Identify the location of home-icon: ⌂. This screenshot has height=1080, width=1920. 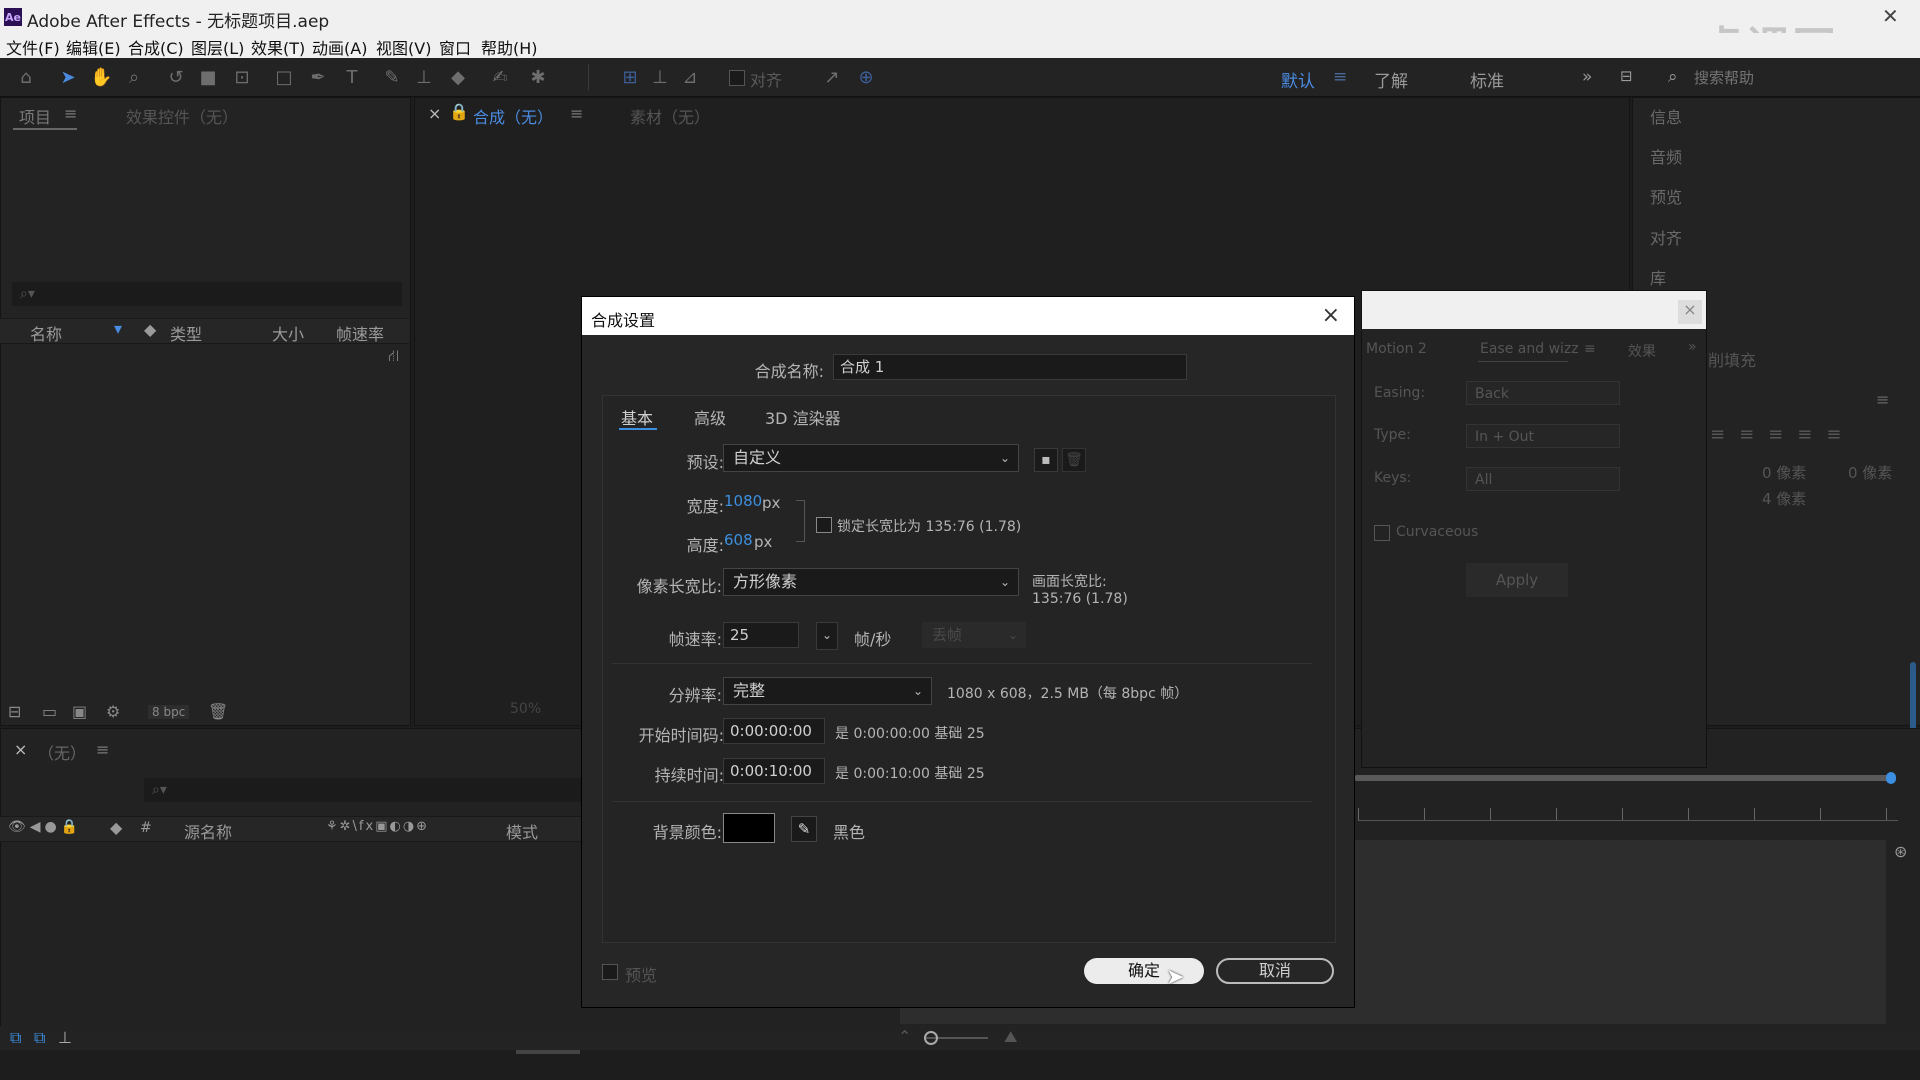
(26, 78).